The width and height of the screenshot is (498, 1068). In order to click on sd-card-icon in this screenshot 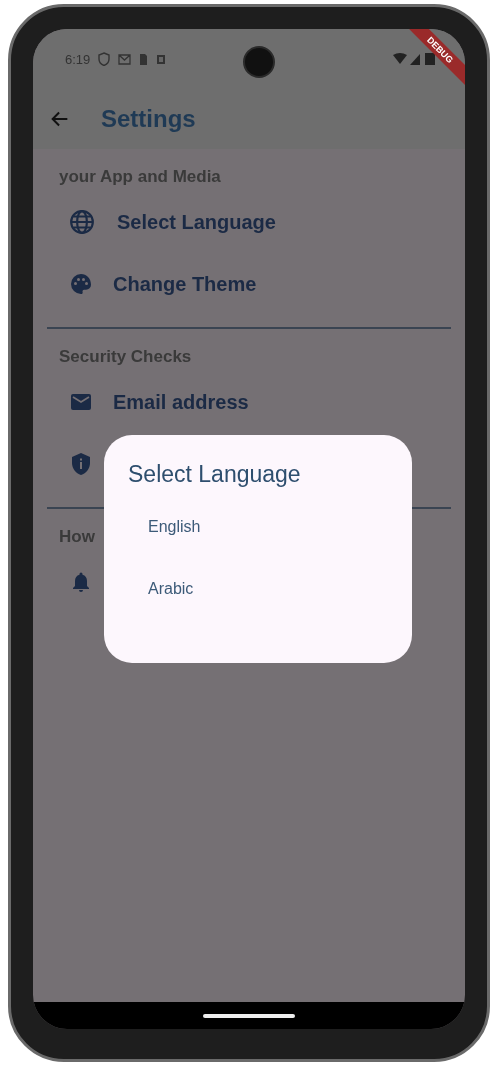, I will do `click(144, 59)`.